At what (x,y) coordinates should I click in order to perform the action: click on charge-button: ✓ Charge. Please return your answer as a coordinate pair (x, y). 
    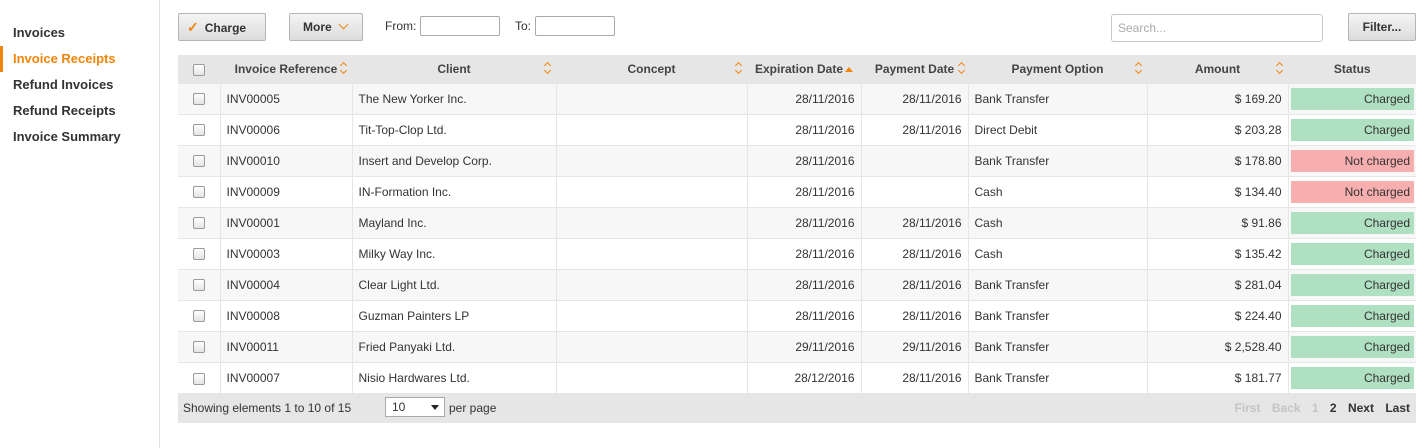
    Looking at the image, I should click on (222, 27).